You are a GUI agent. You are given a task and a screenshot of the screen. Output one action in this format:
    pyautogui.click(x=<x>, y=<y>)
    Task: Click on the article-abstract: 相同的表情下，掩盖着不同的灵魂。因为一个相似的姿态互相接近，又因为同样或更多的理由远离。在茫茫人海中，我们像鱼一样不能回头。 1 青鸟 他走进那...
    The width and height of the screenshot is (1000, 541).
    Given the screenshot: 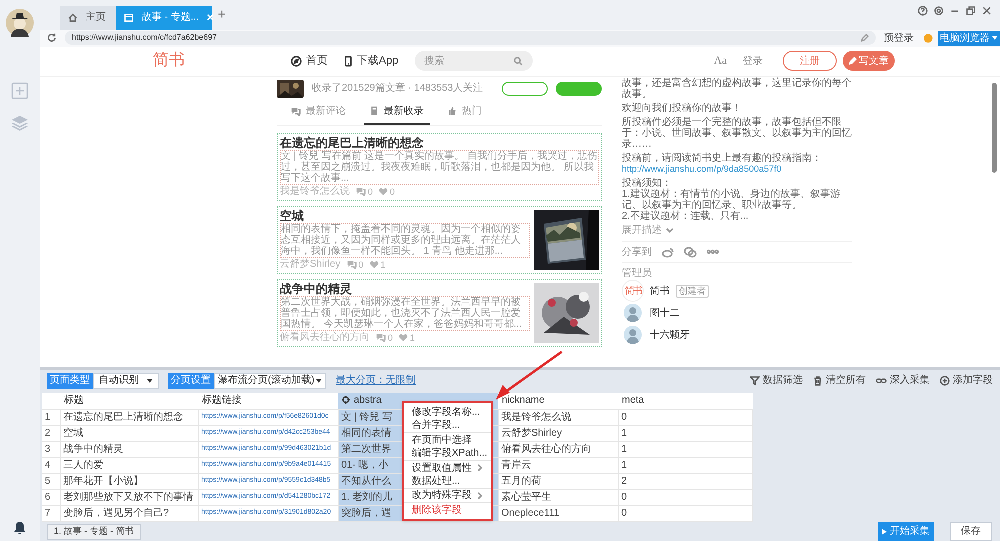 What is the action you would take?
    pyautogui.click(x=405, y=240)
    